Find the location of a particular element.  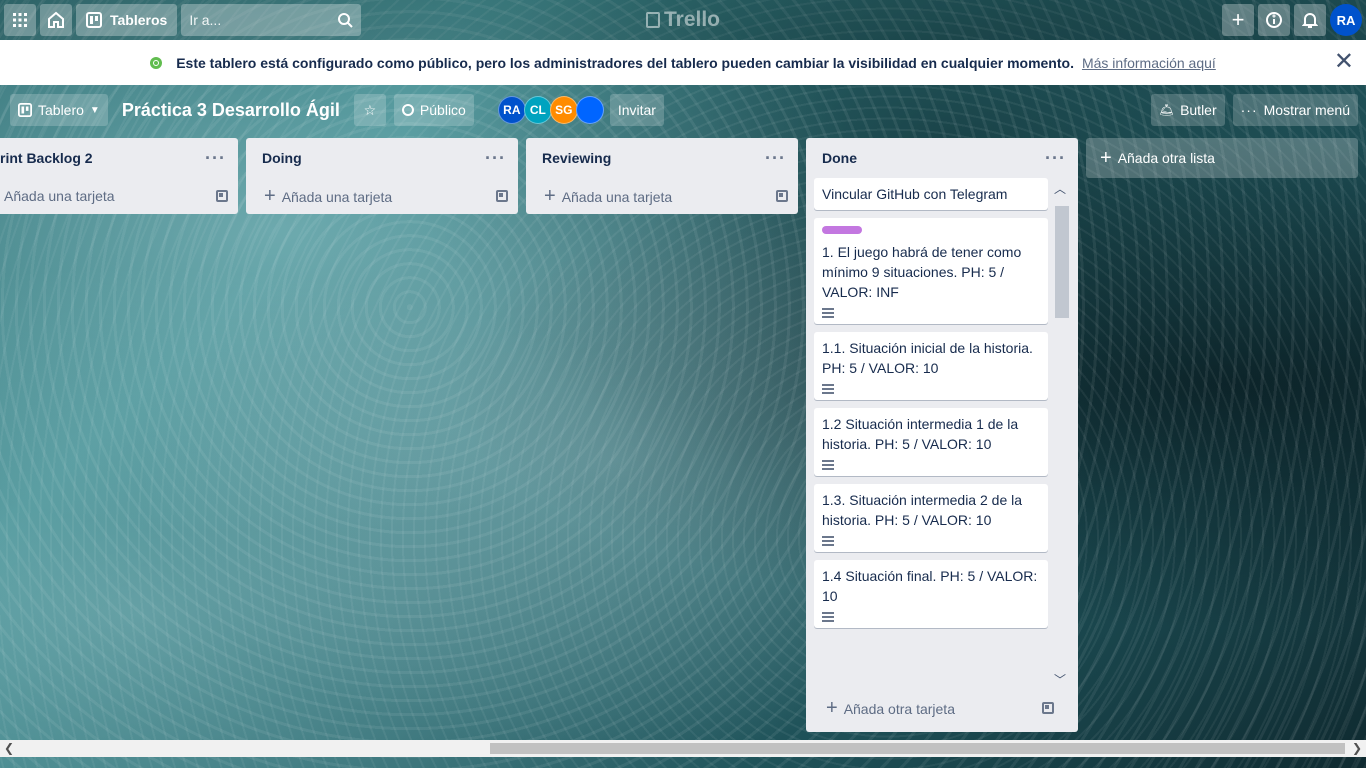

horizontal-scrollbar: ❮ ❯ is located at coordinates (683, 748).